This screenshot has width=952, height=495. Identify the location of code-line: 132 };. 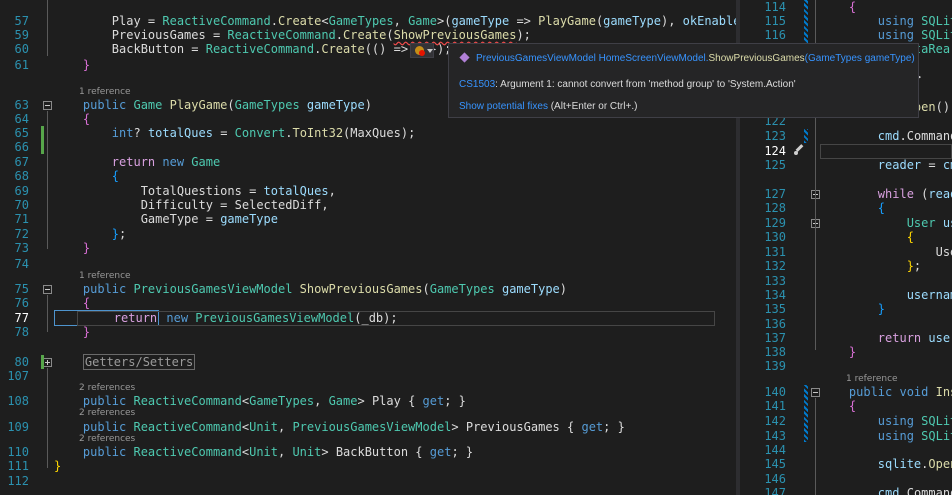
(846, 266).